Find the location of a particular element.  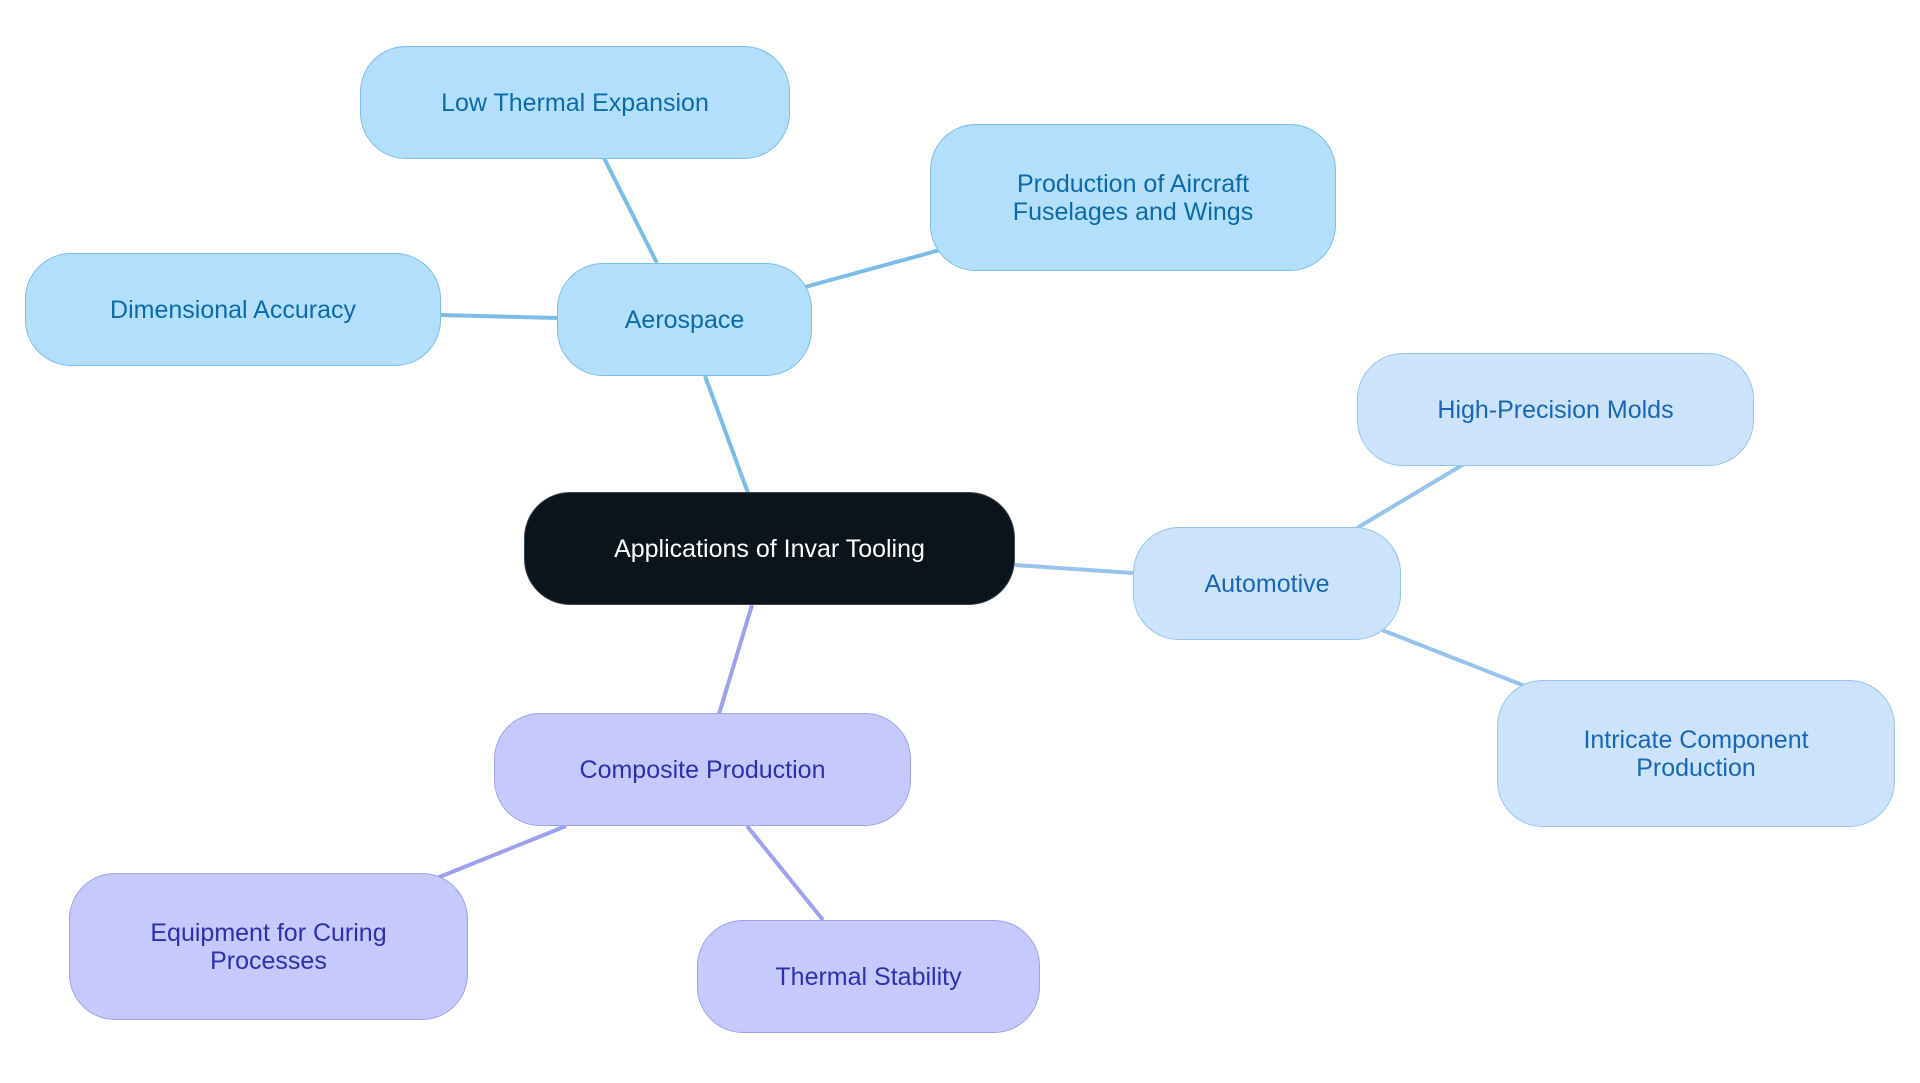

edge-root-aerospace is located at coordinates (726, 434).